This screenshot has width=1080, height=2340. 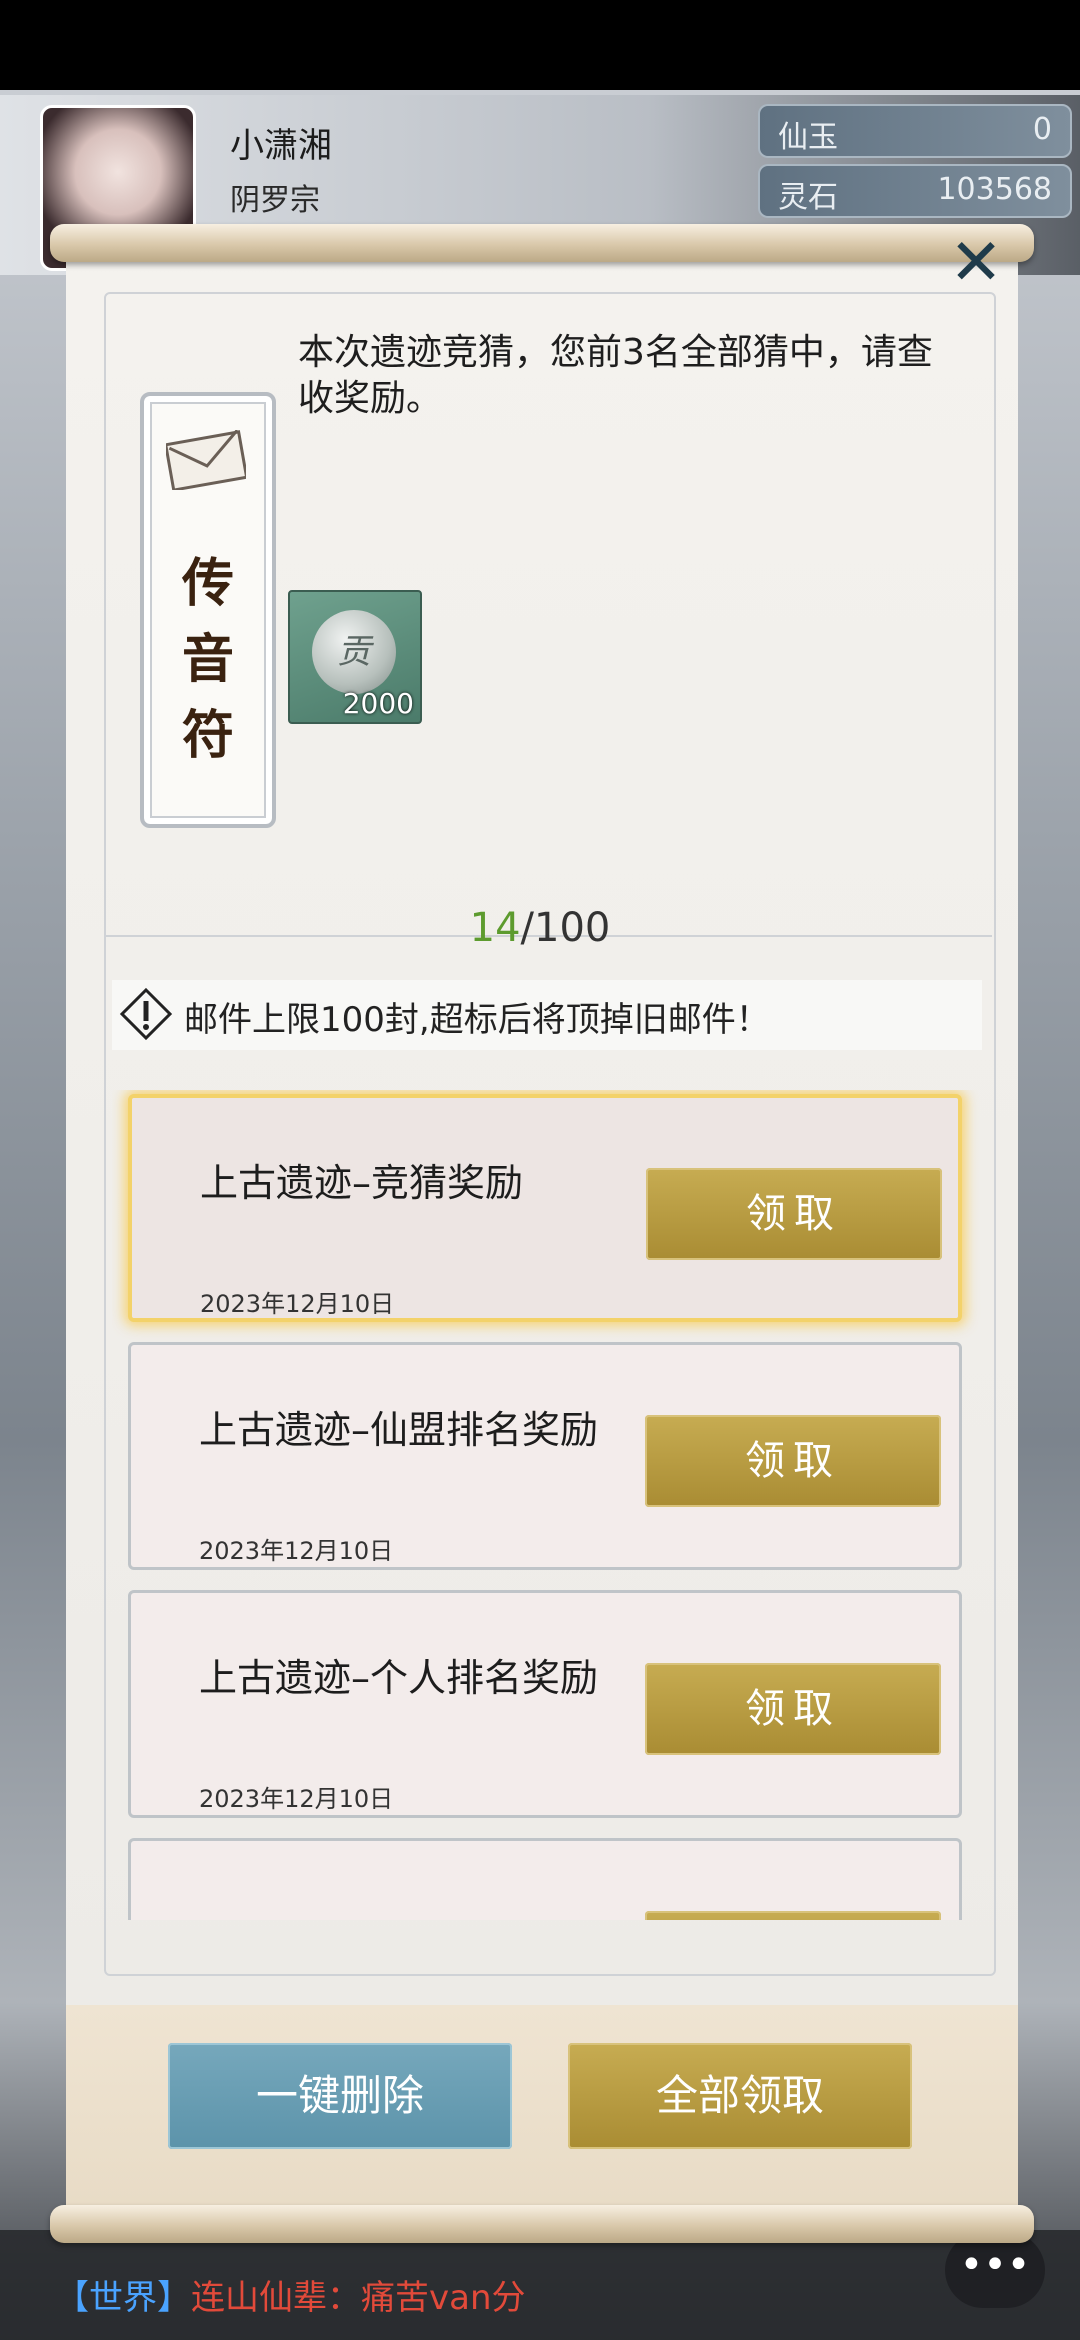 I want to click on reward-item-slot: 贡 2000, so click(x=355, y=657).